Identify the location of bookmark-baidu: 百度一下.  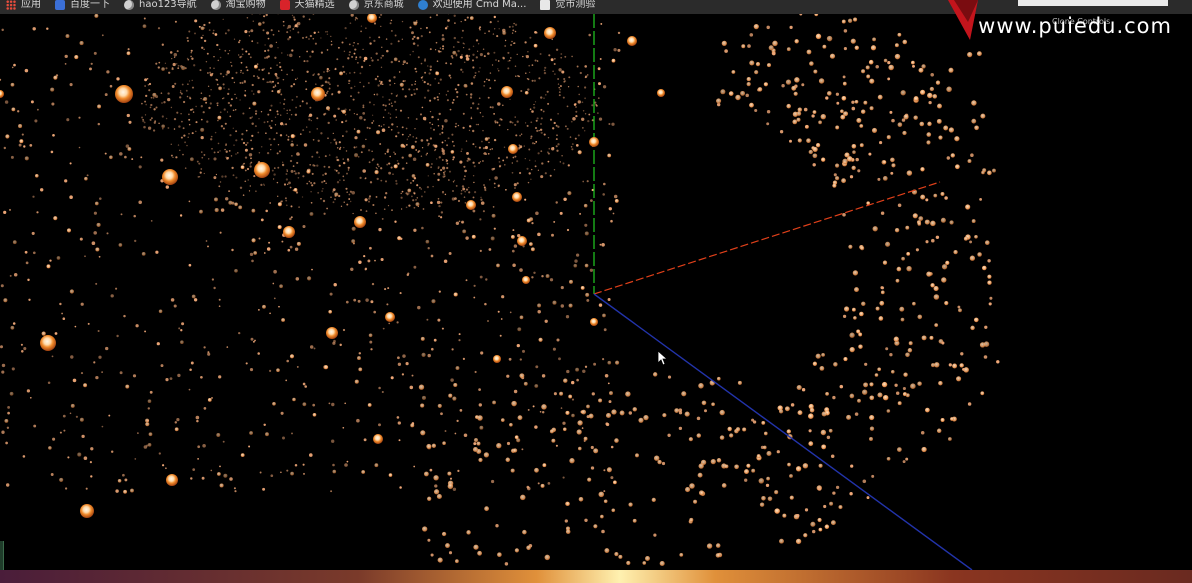
(83, 6).